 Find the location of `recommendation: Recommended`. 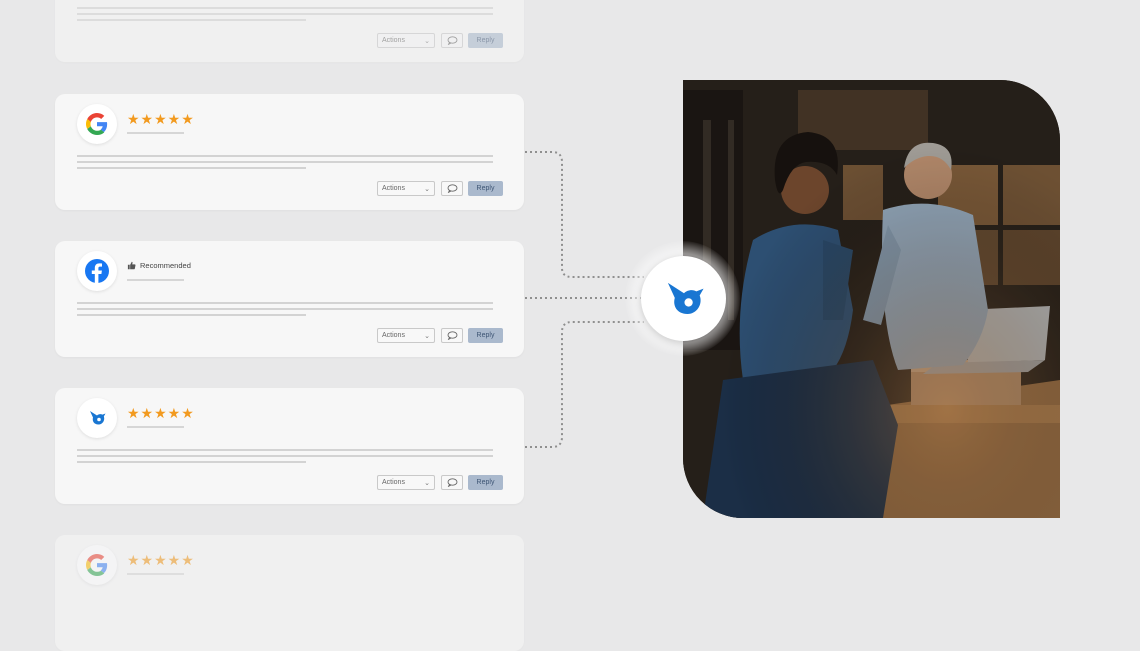

recommendation: Recommended is located at coordinates (159, 265).